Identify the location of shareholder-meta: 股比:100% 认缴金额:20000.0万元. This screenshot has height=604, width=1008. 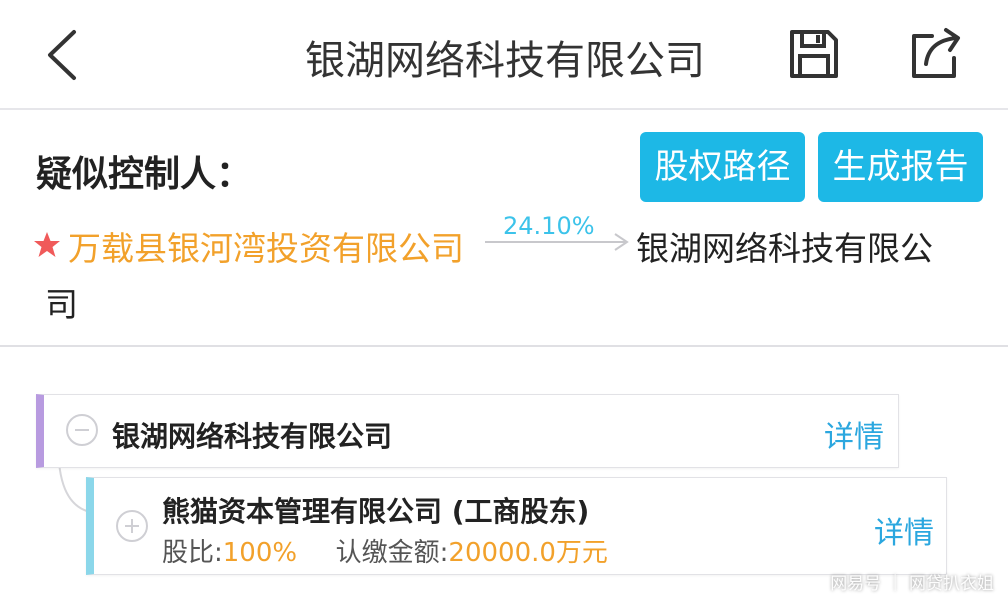
(385, 550).